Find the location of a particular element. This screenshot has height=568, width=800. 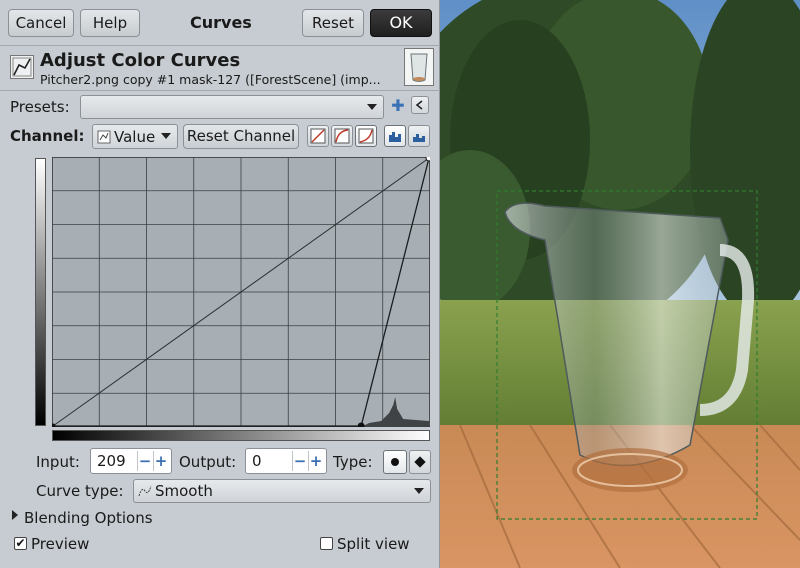

corner-point-icon is located at coordinates (420, 462).